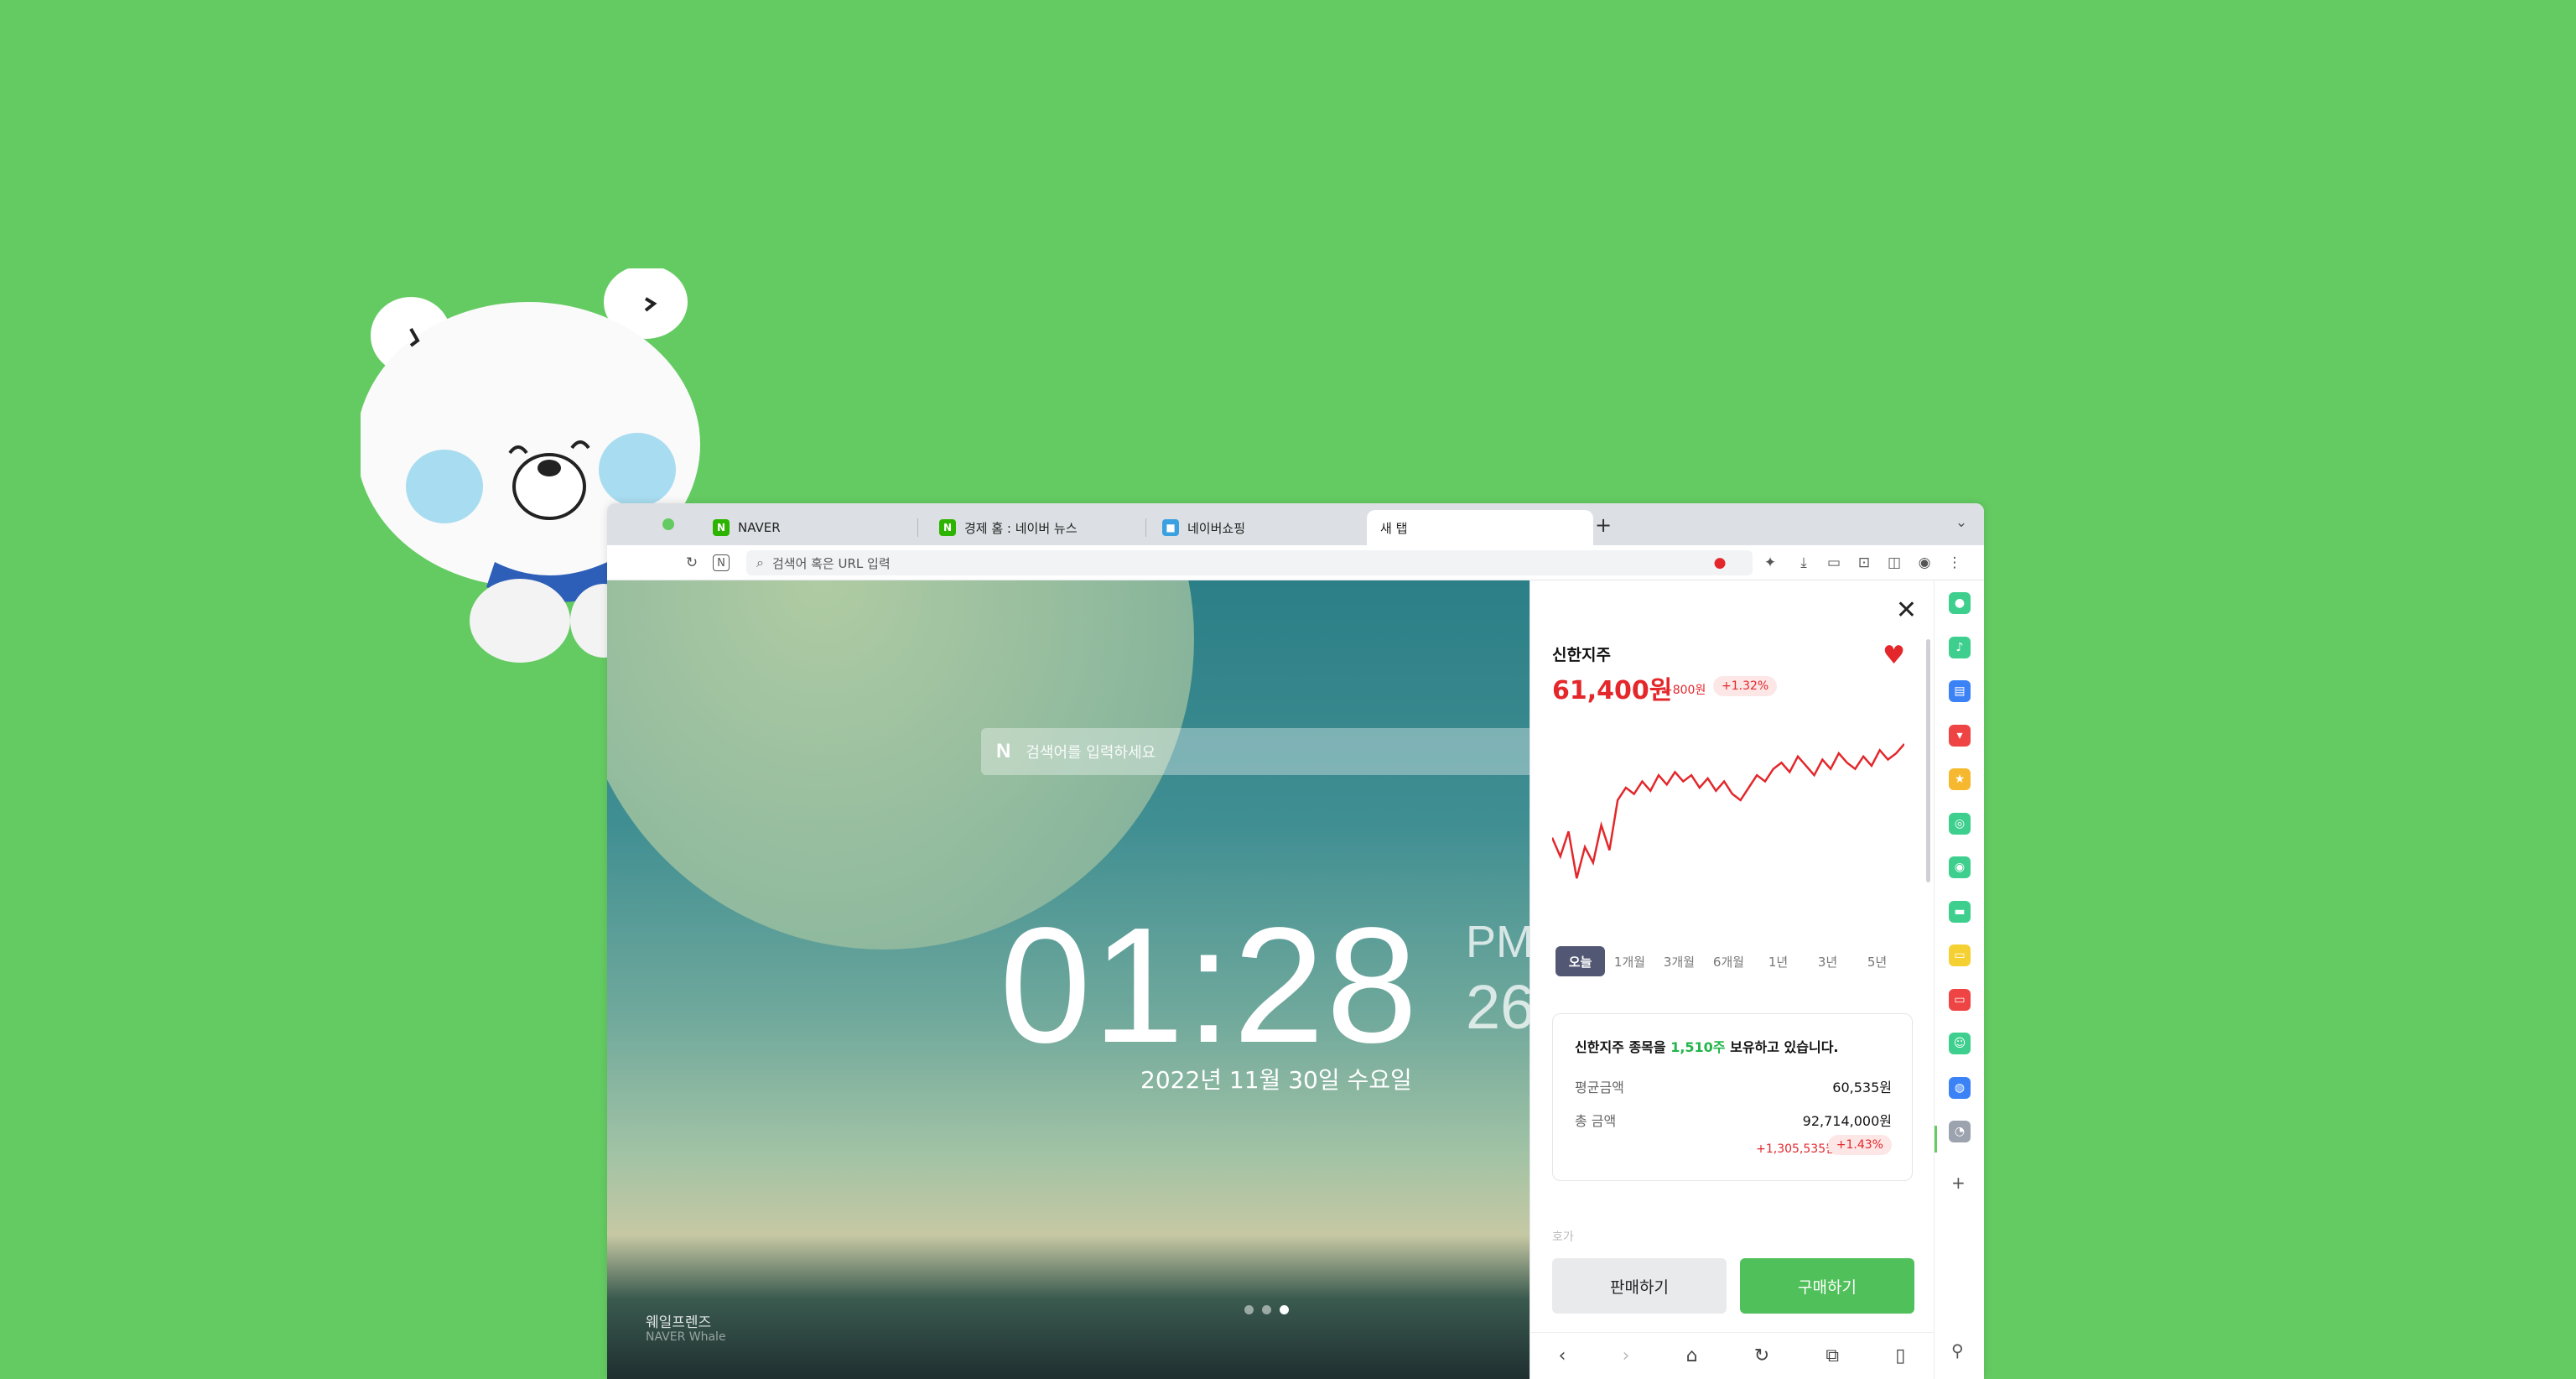 The width and height of the screenshot is (2576, 1379). I want to click on avg-price-label: 평균금액, so click(1599, 1087).